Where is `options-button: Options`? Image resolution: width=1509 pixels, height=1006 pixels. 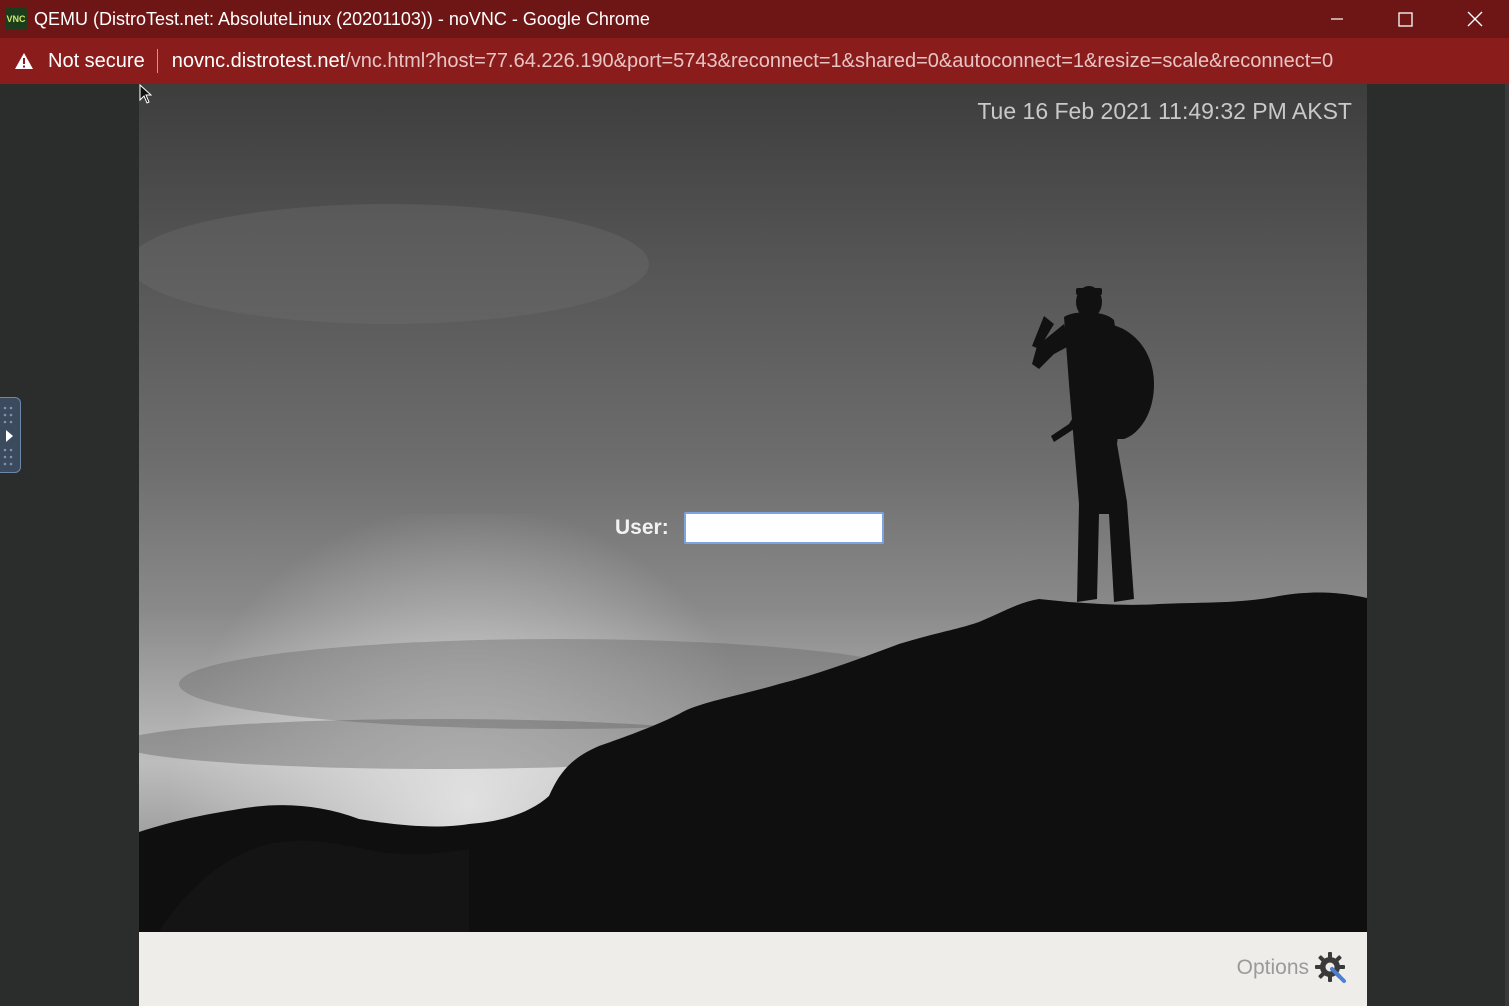 options-button: Options is located at coordinates (1293, 968).